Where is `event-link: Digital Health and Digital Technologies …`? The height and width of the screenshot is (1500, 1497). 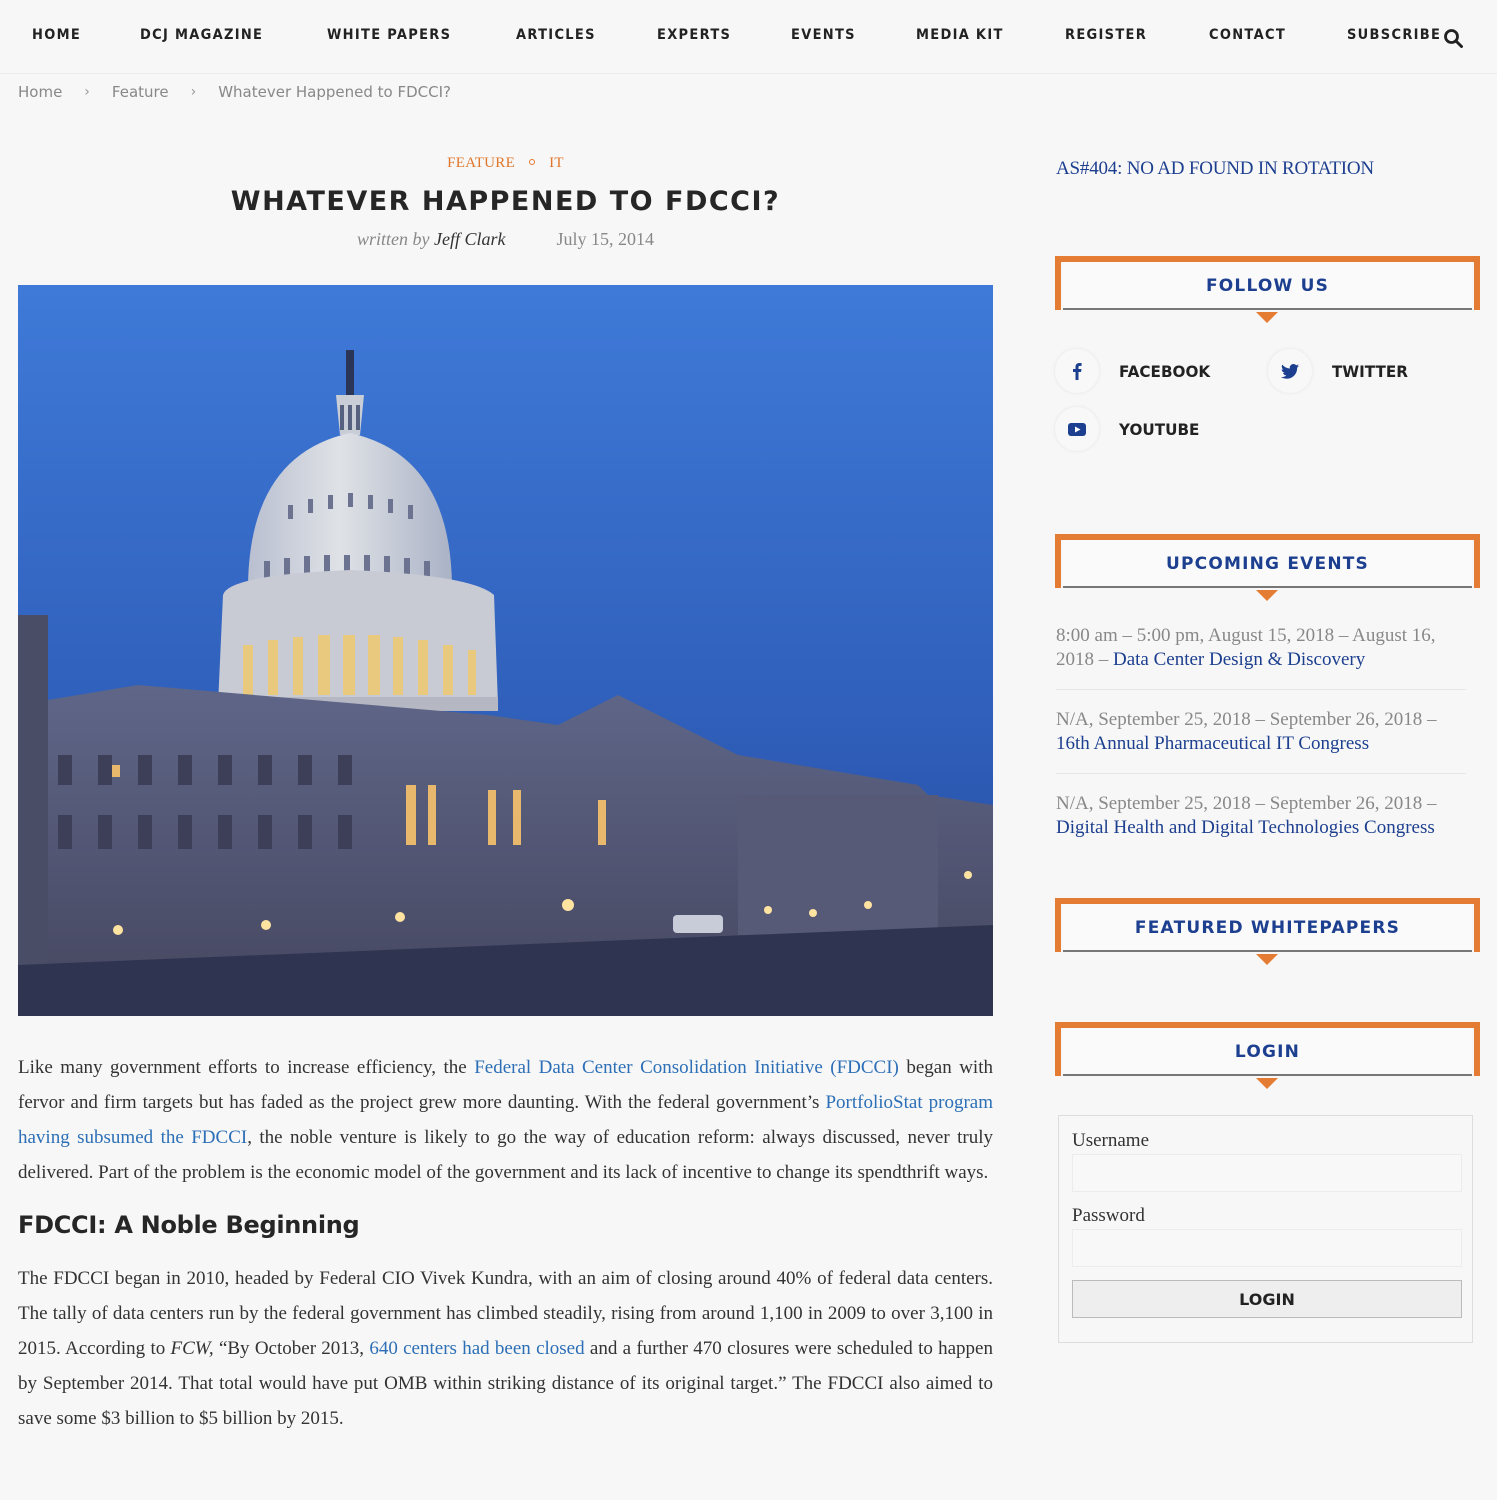 event-link: Digital Health and Digital Technologies … is located at coordinates (1245, 827).